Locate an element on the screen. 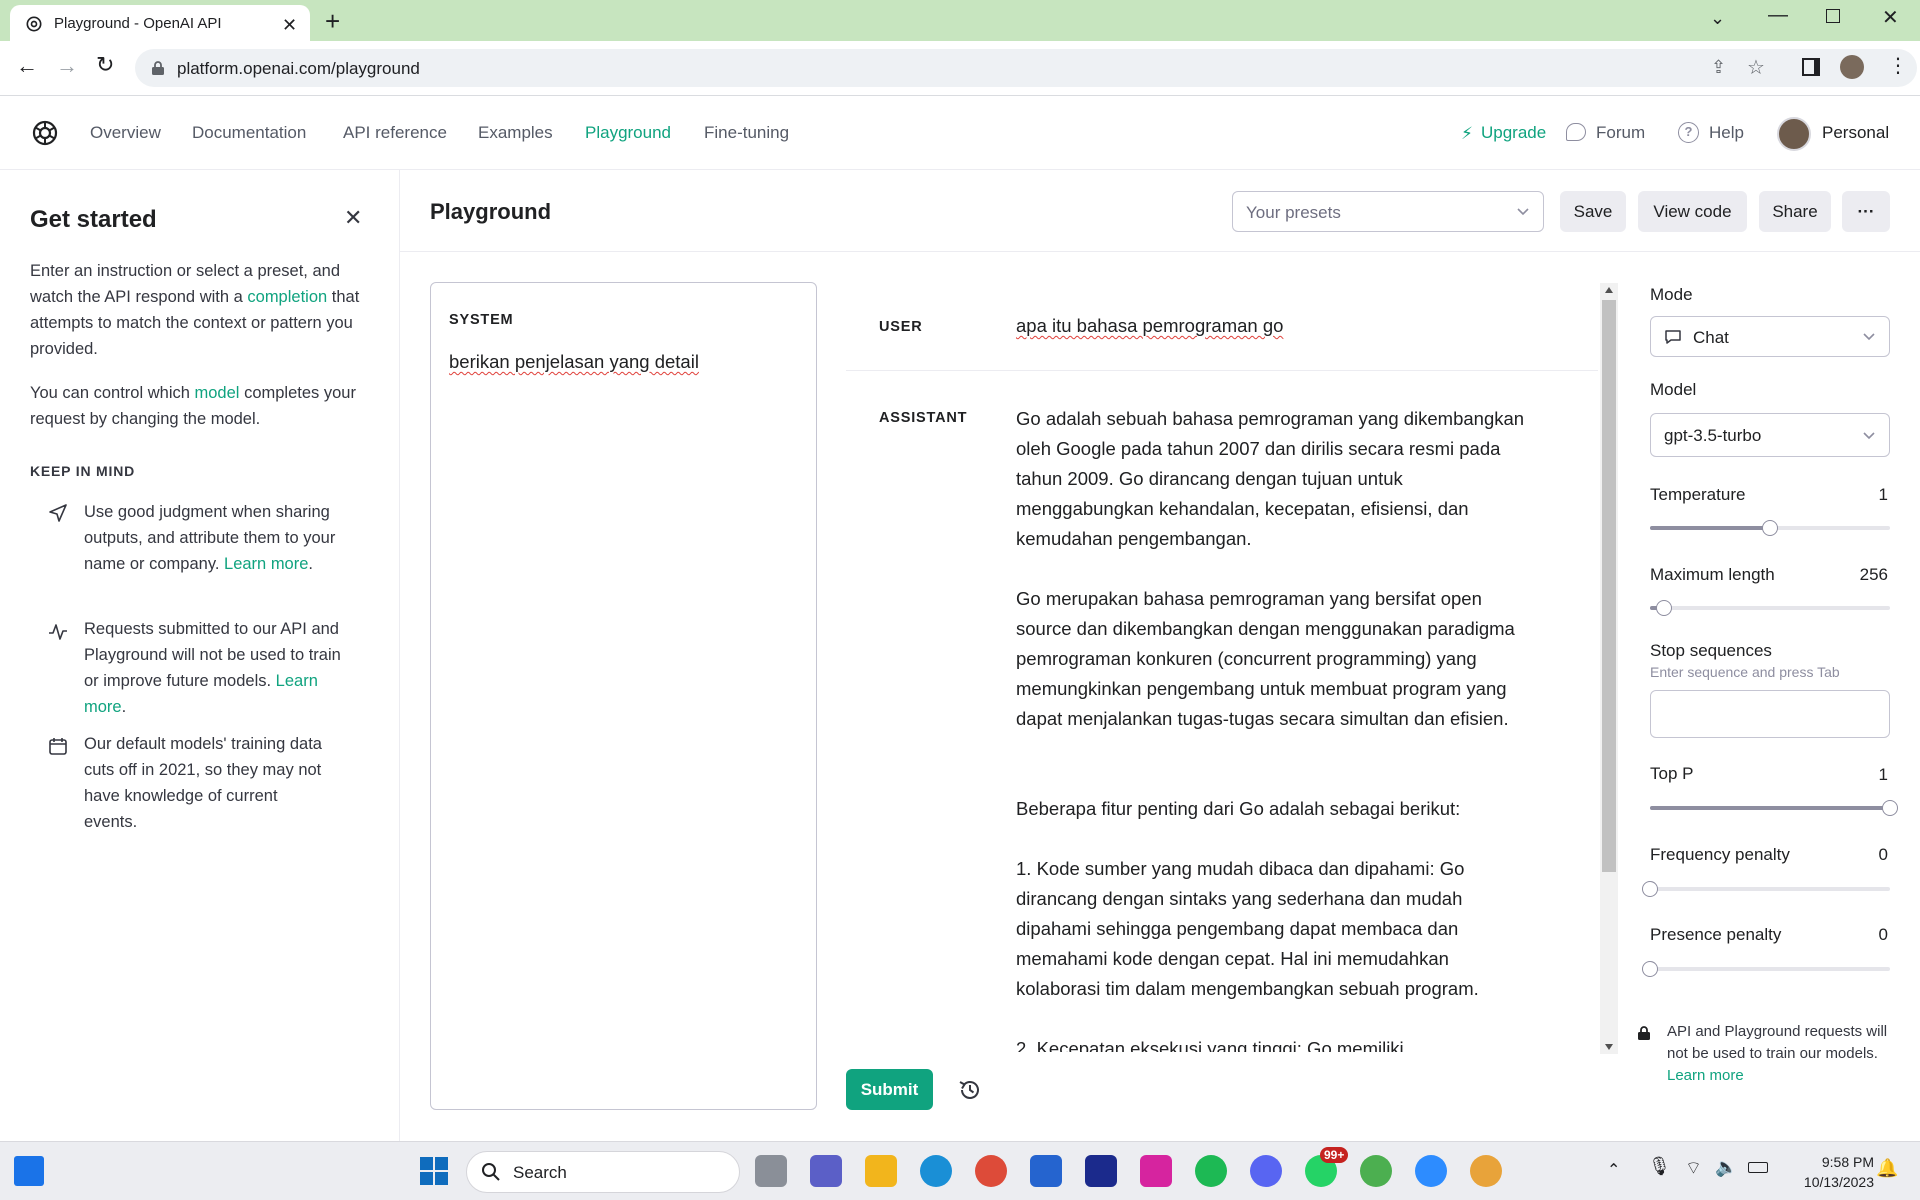 This screenshot has width=1920, height=1200. presence-penalty-slider is located at coordinates (1766, 969).